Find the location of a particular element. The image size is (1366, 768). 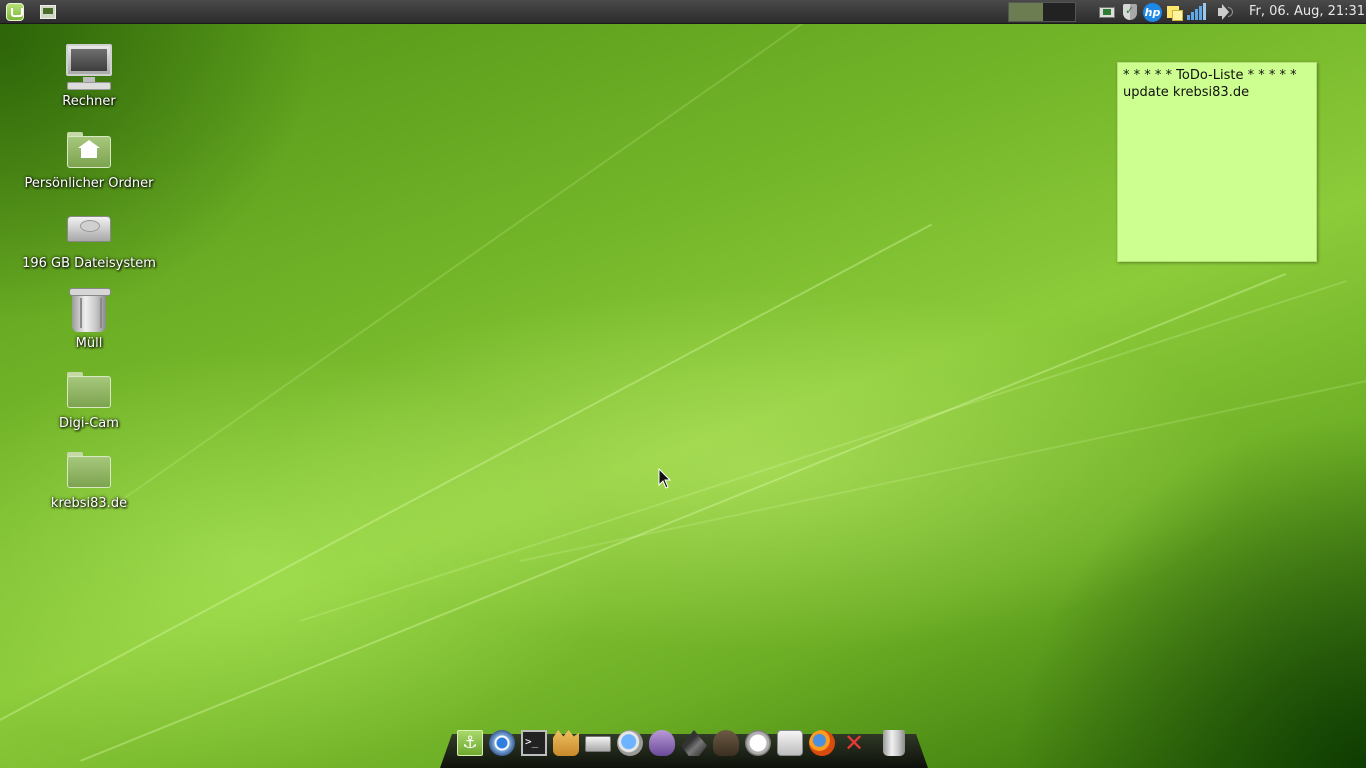

dock-item-scanner is located at coordinates (598, 743).